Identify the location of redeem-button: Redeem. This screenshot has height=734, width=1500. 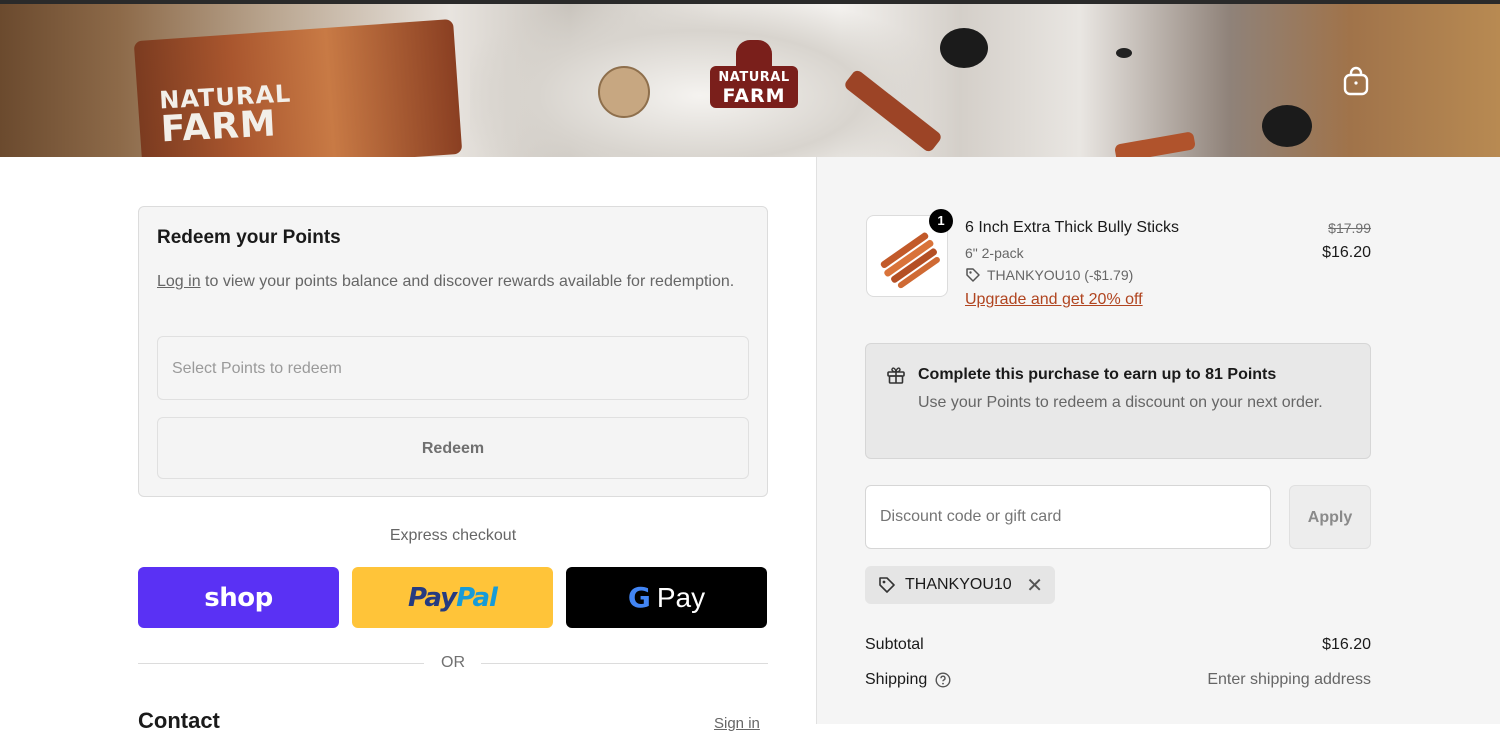
(453, 448).